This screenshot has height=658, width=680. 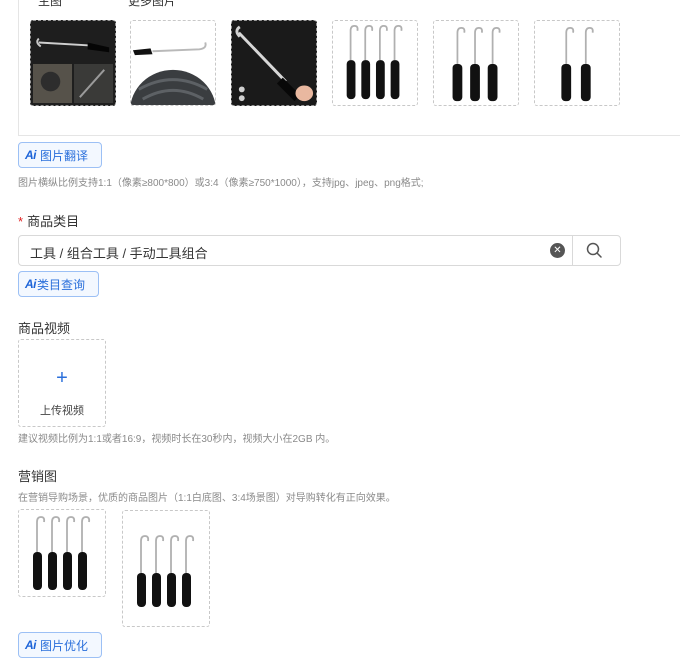 What do you see at coordinates (595, 251) in the screenshot?
I see `search-icon` at bounding box center [595, 251].